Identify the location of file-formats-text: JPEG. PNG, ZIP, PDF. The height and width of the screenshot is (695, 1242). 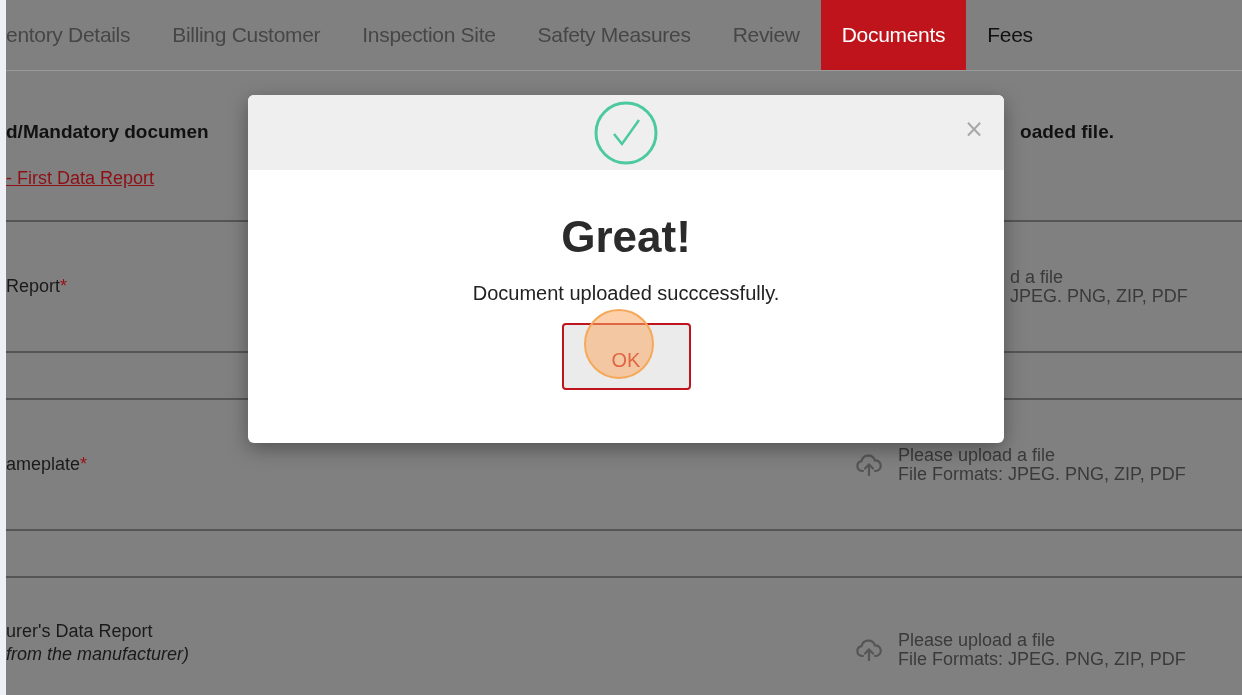
(1099, 296).